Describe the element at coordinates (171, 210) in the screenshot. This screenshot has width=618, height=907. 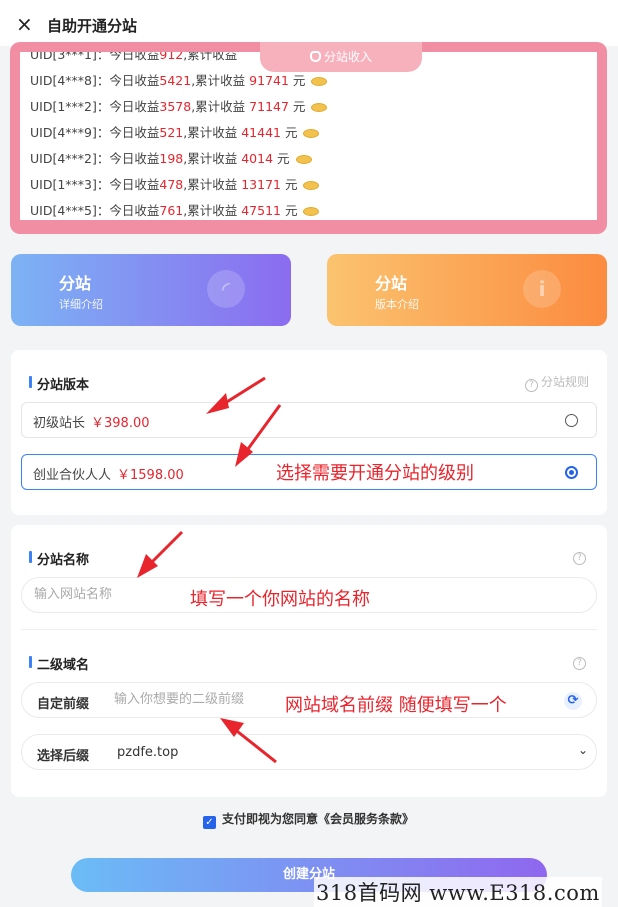
I see `today-value: 761` at that location.